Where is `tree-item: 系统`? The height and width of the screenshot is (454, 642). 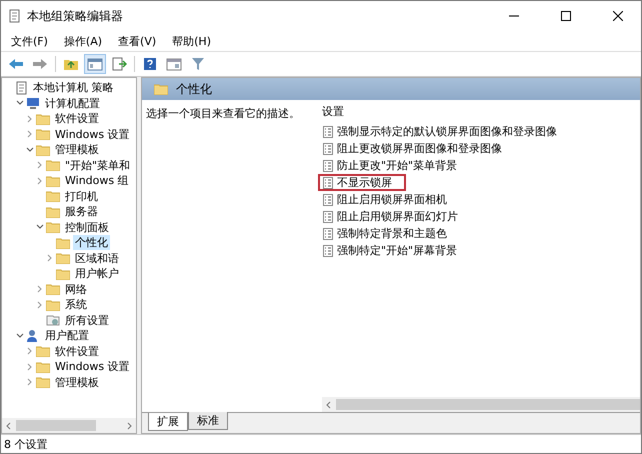 tree-item: 系统 is located at coordinates (76, 304).